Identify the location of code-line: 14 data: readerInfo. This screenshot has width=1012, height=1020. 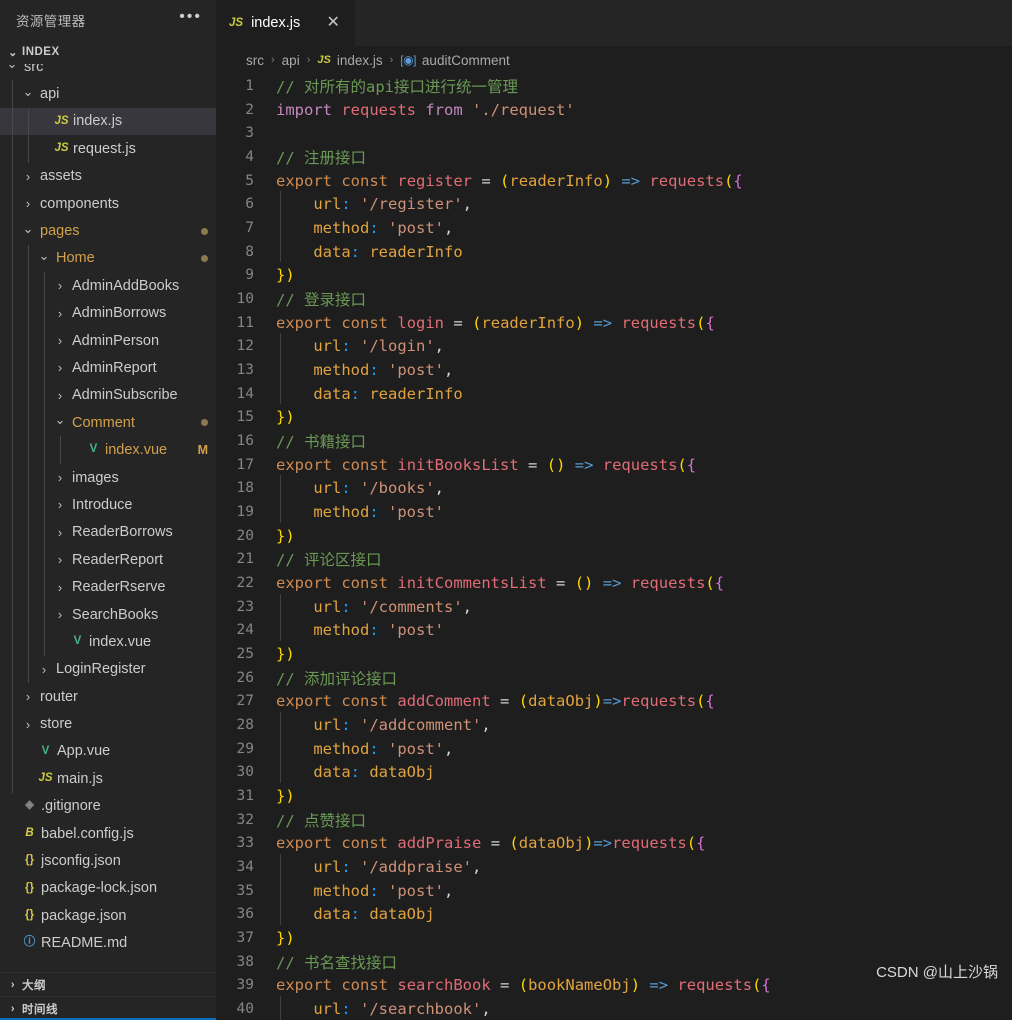
(614, 393).